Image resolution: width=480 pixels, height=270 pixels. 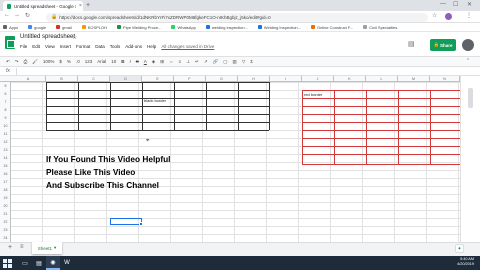 What do you see at coordinates (36, 46) in the screenshot?
I see `menu-edit: Edit` at bounding box center [36, 46].